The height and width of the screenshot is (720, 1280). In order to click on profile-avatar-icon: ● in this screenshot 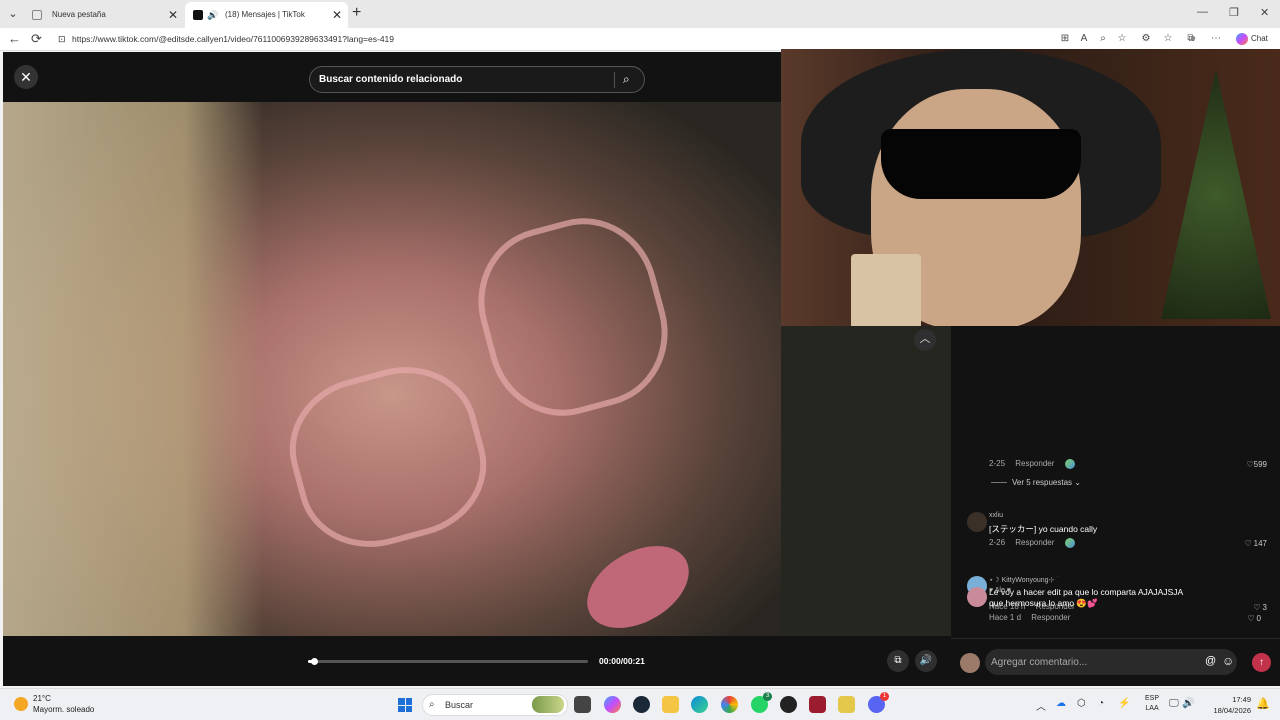, I will do `click(1193, 39)`.